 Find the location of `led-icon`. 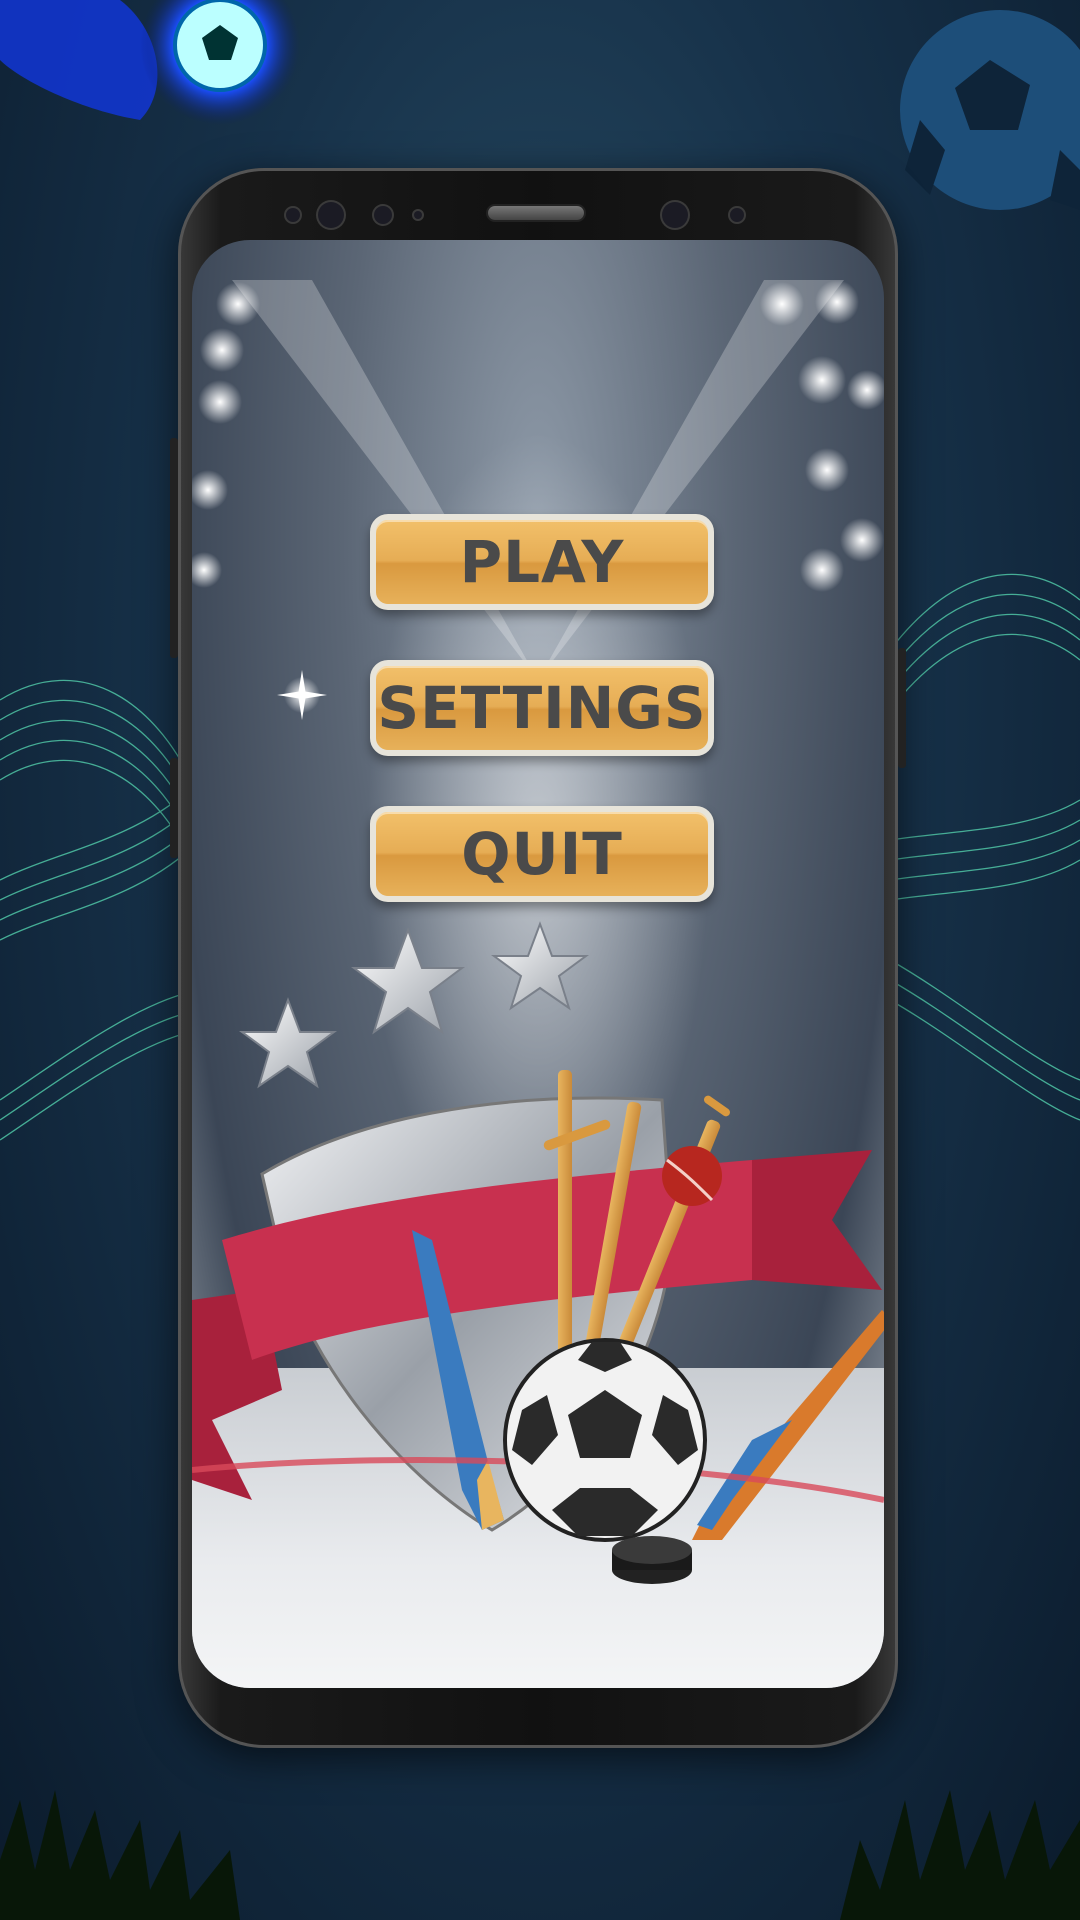

led-icon is located at coordinates (418, 215).